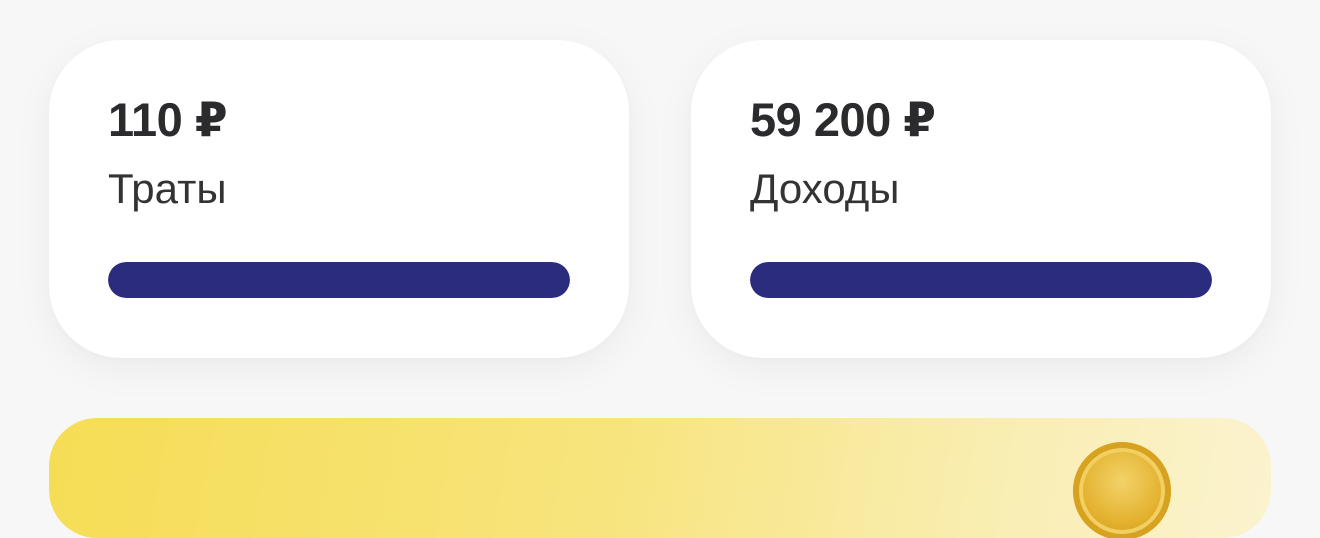 The height and width of the screenshot is (538, 1320). Describe the element at coordinates (1122, 490) in the screenshot. I see `coin-icon` at that location.